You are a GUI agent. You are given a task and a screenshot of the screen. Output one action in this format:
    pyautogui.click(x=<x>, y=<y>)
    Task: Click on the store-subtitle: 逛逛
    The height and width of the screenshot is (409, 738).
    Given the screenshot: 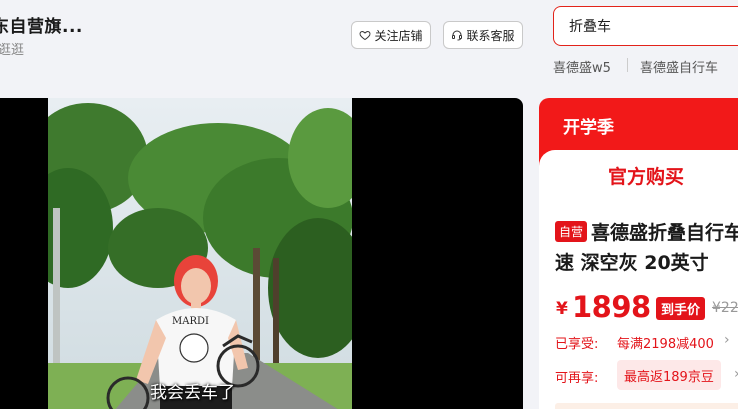 What is the action you would take?
    pyautogui.click(x=12, y=48)
    